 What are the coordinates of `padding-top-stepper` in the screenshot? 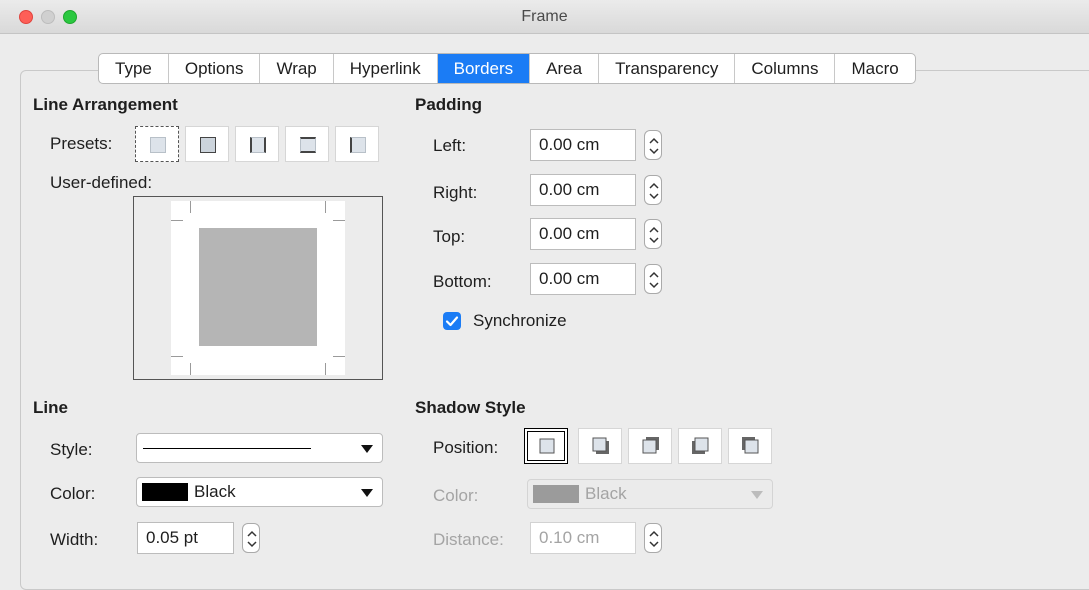 It's located at (653, 234).